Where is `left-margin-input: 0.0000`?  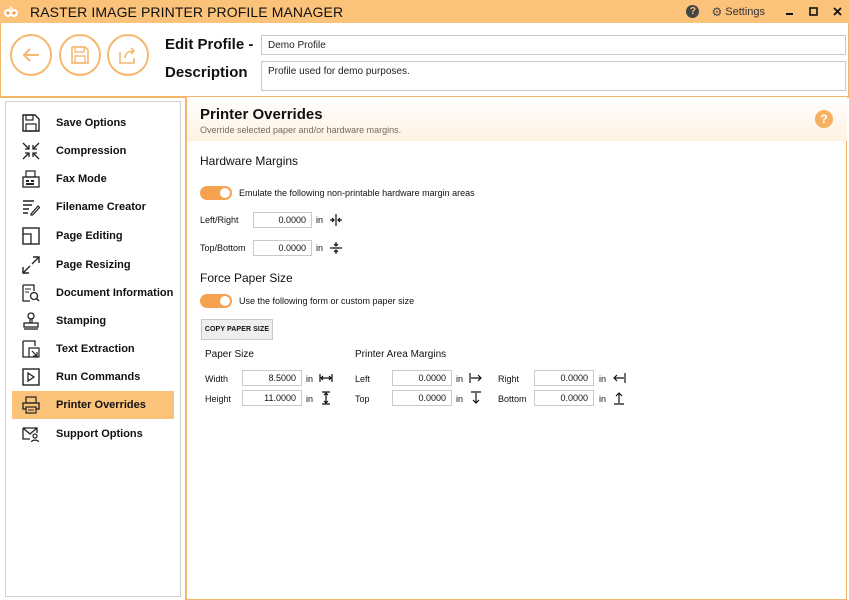
left-margin-input: 0.0000 is located at coordinates (422, 378).